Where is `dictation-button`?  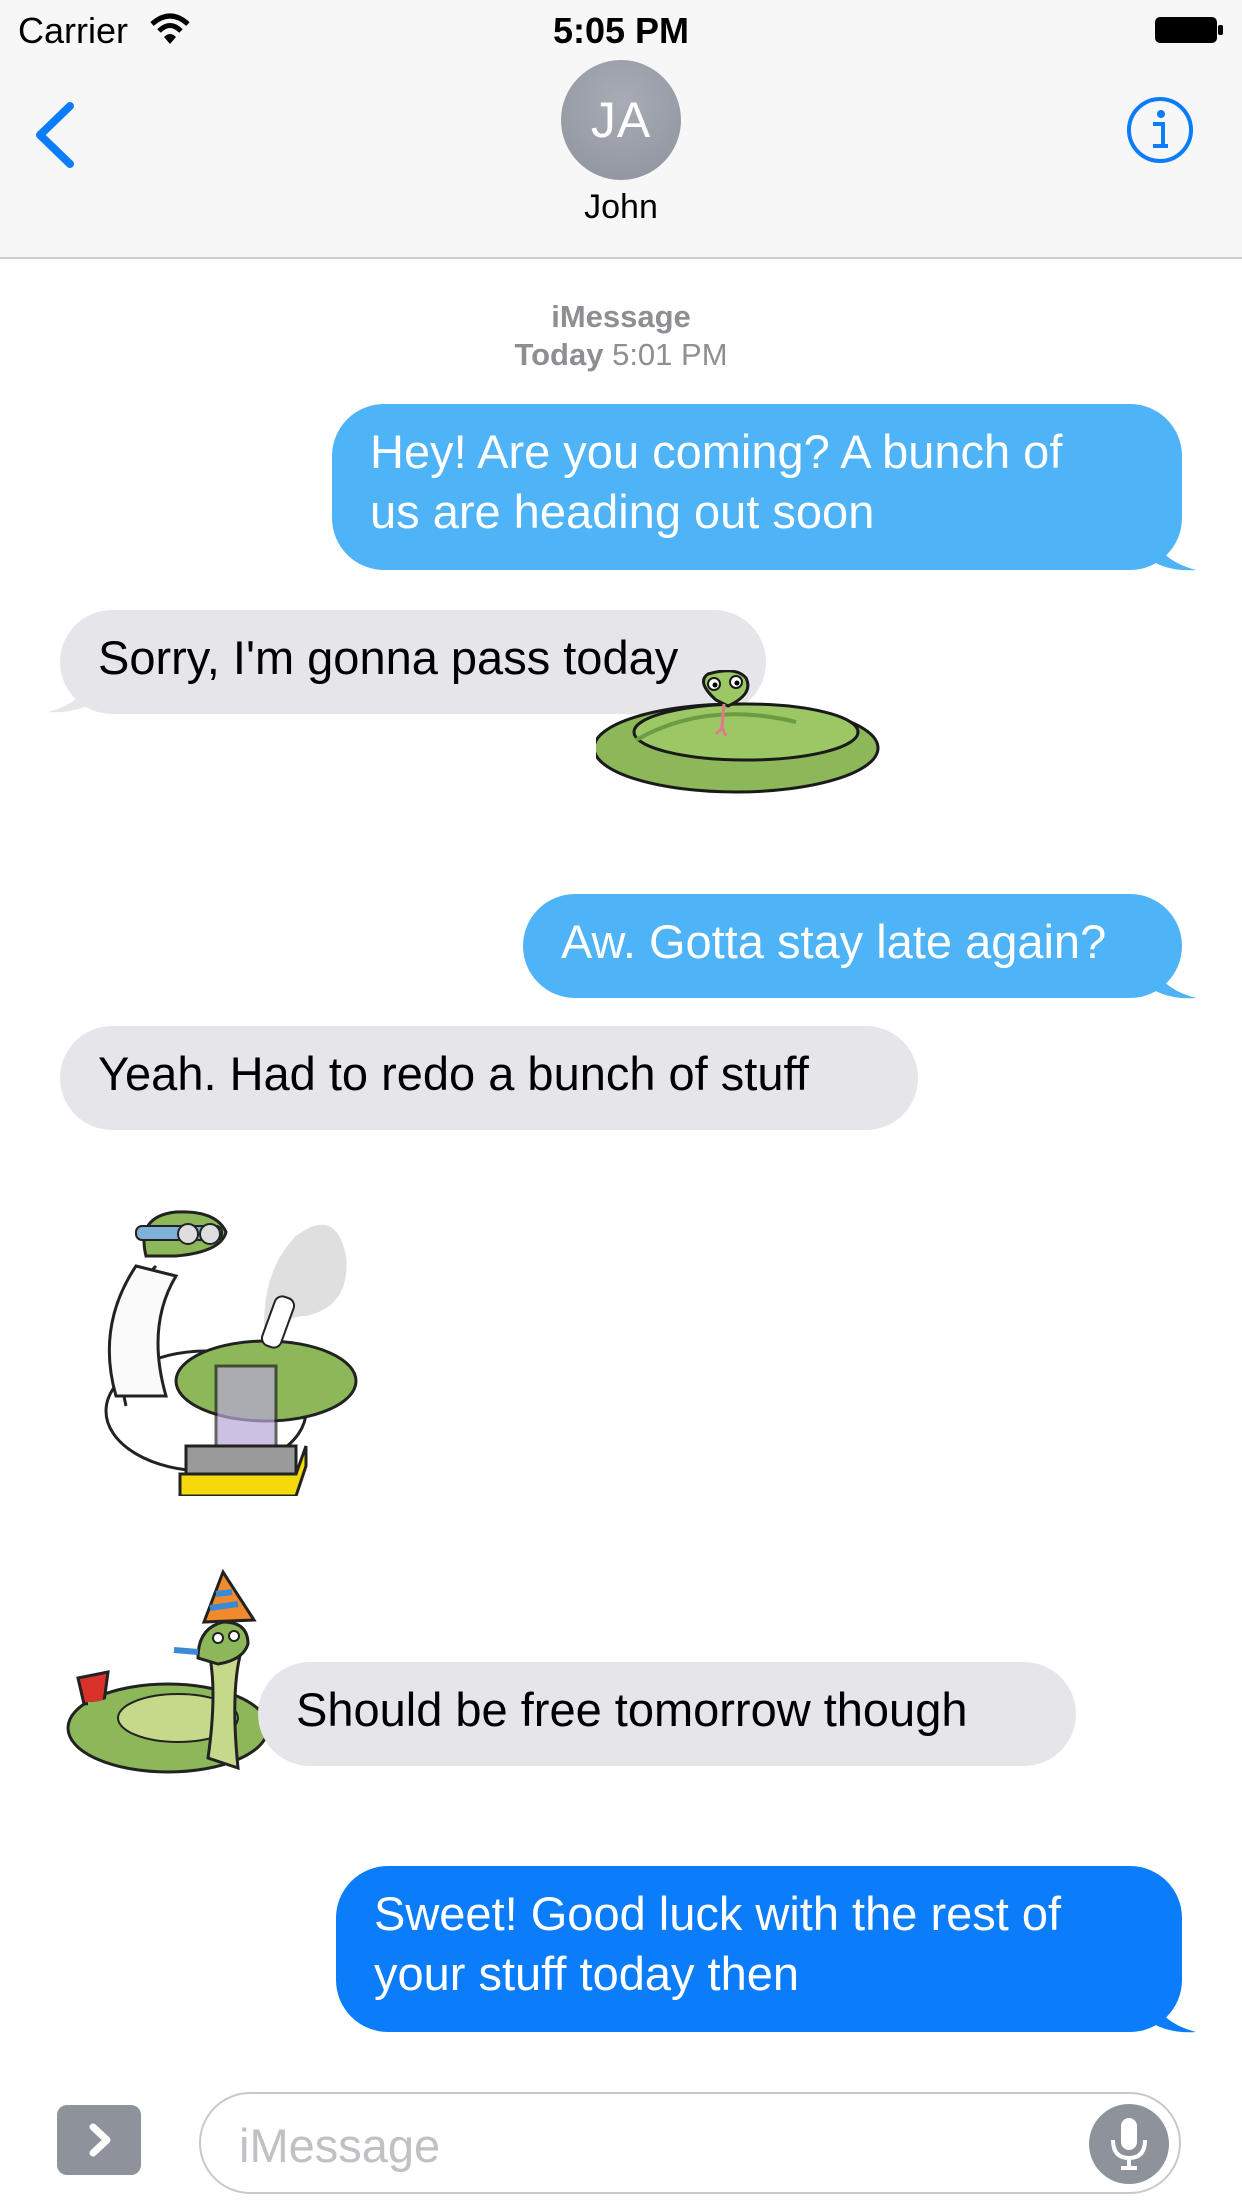
dictation-button is located at coordinates (1129, 2144).